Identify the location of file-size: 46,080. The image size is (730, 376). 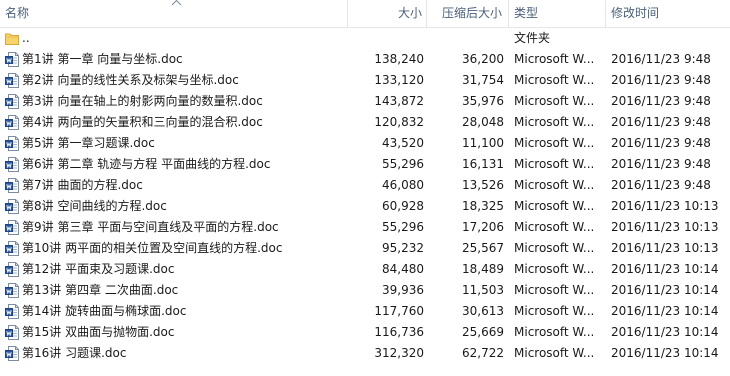
(403, 185).